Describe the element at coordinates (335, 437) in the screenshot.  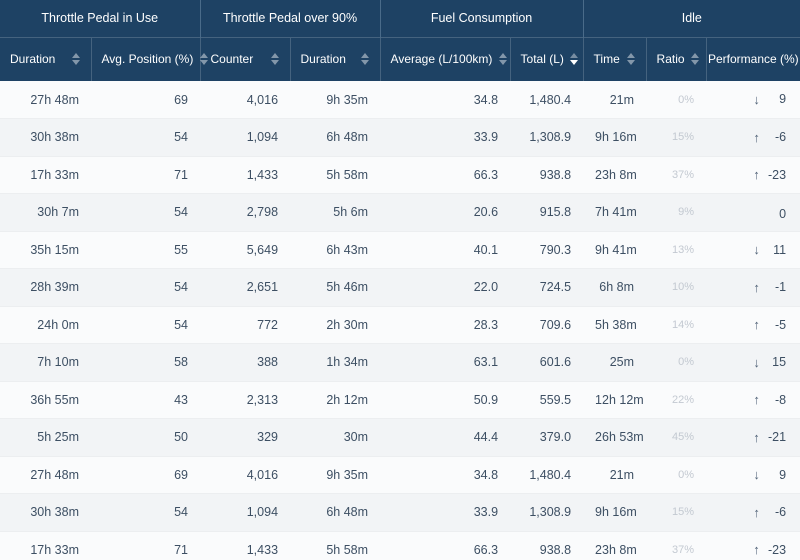
I see `cell-over90-duration: 30m` at that location.